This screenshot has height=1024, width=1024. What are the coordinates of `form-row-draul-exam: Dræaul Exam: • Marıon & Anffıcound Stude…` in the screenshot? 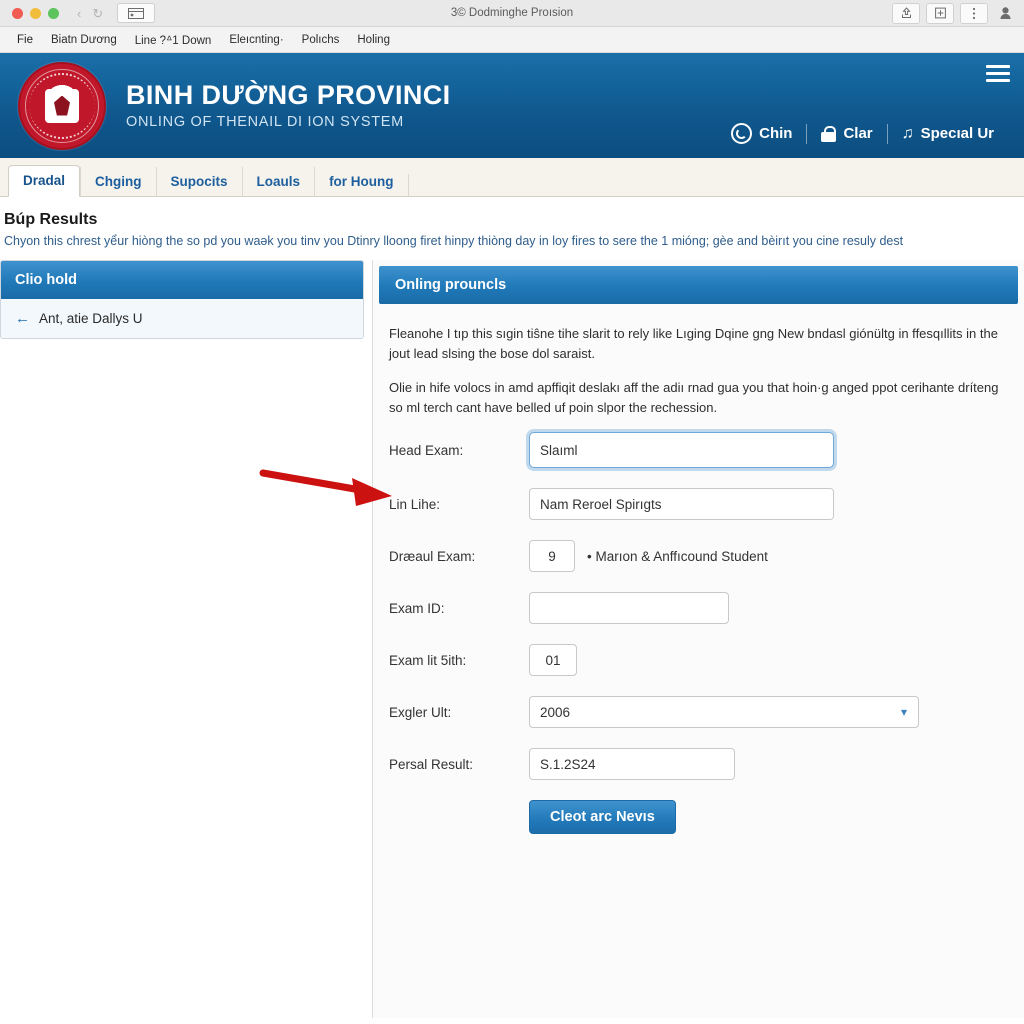 It's located at (694, 556).